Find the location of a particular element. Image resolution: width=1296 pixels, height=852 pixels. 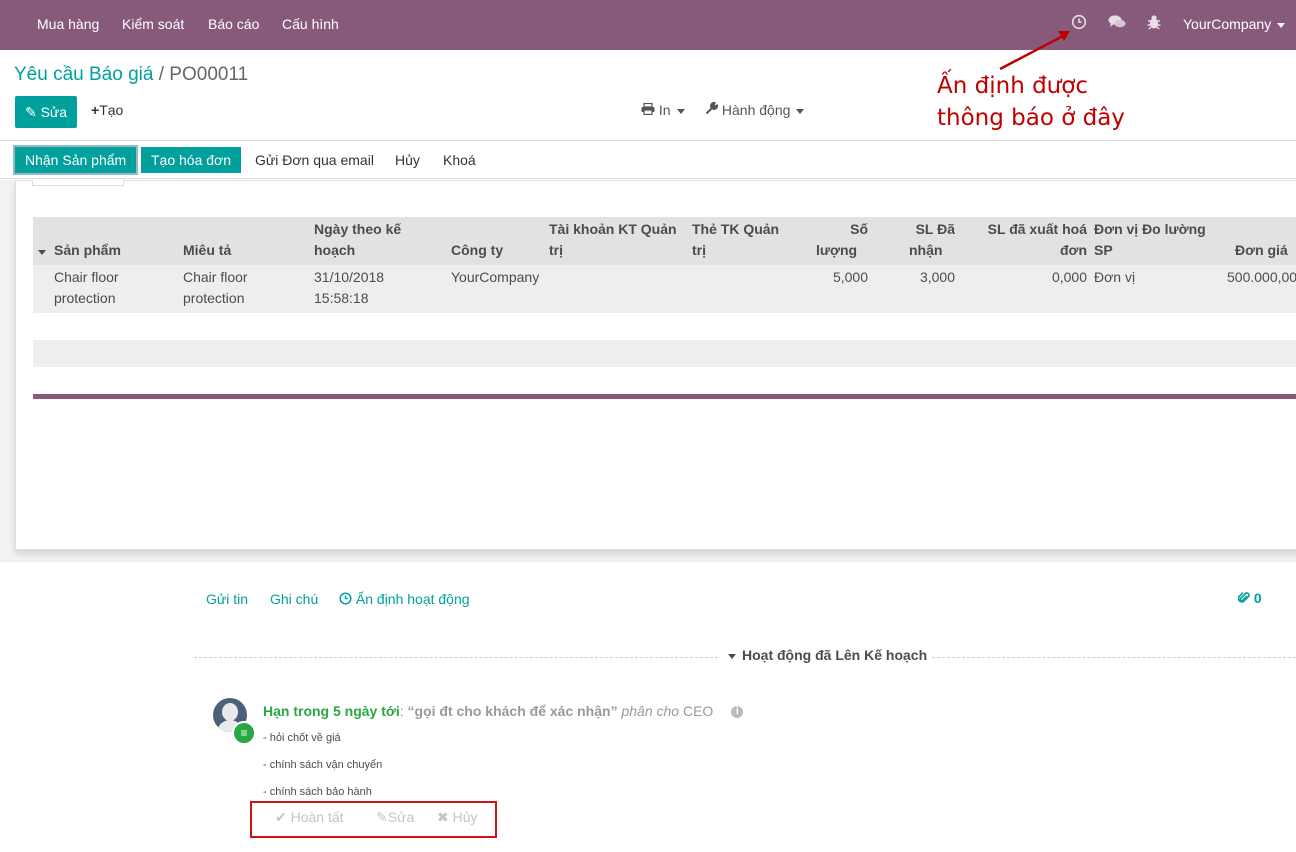

header-tag-l2: trị is located at coordinates (699, 250).